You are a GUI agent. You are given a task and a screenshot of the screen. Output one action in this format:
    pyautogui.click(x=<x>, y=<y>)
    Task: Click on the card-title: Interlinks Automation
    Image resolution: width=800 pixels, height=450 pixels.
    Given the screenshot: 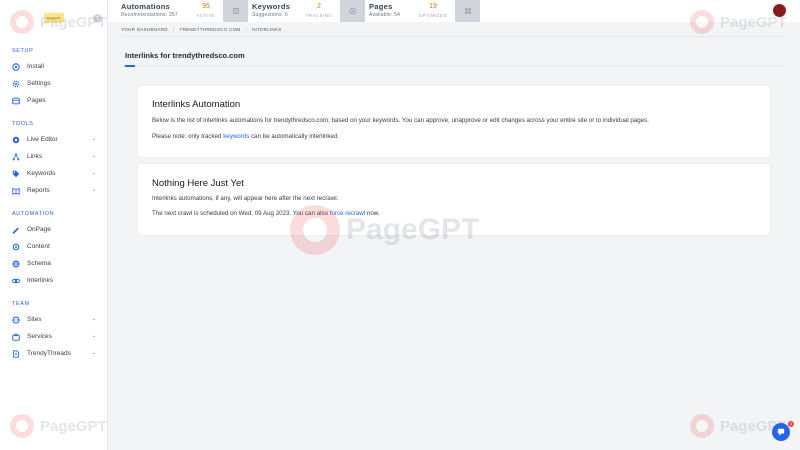 What is the action you would take?
    pyautogui.click(x=196, y=104)
    